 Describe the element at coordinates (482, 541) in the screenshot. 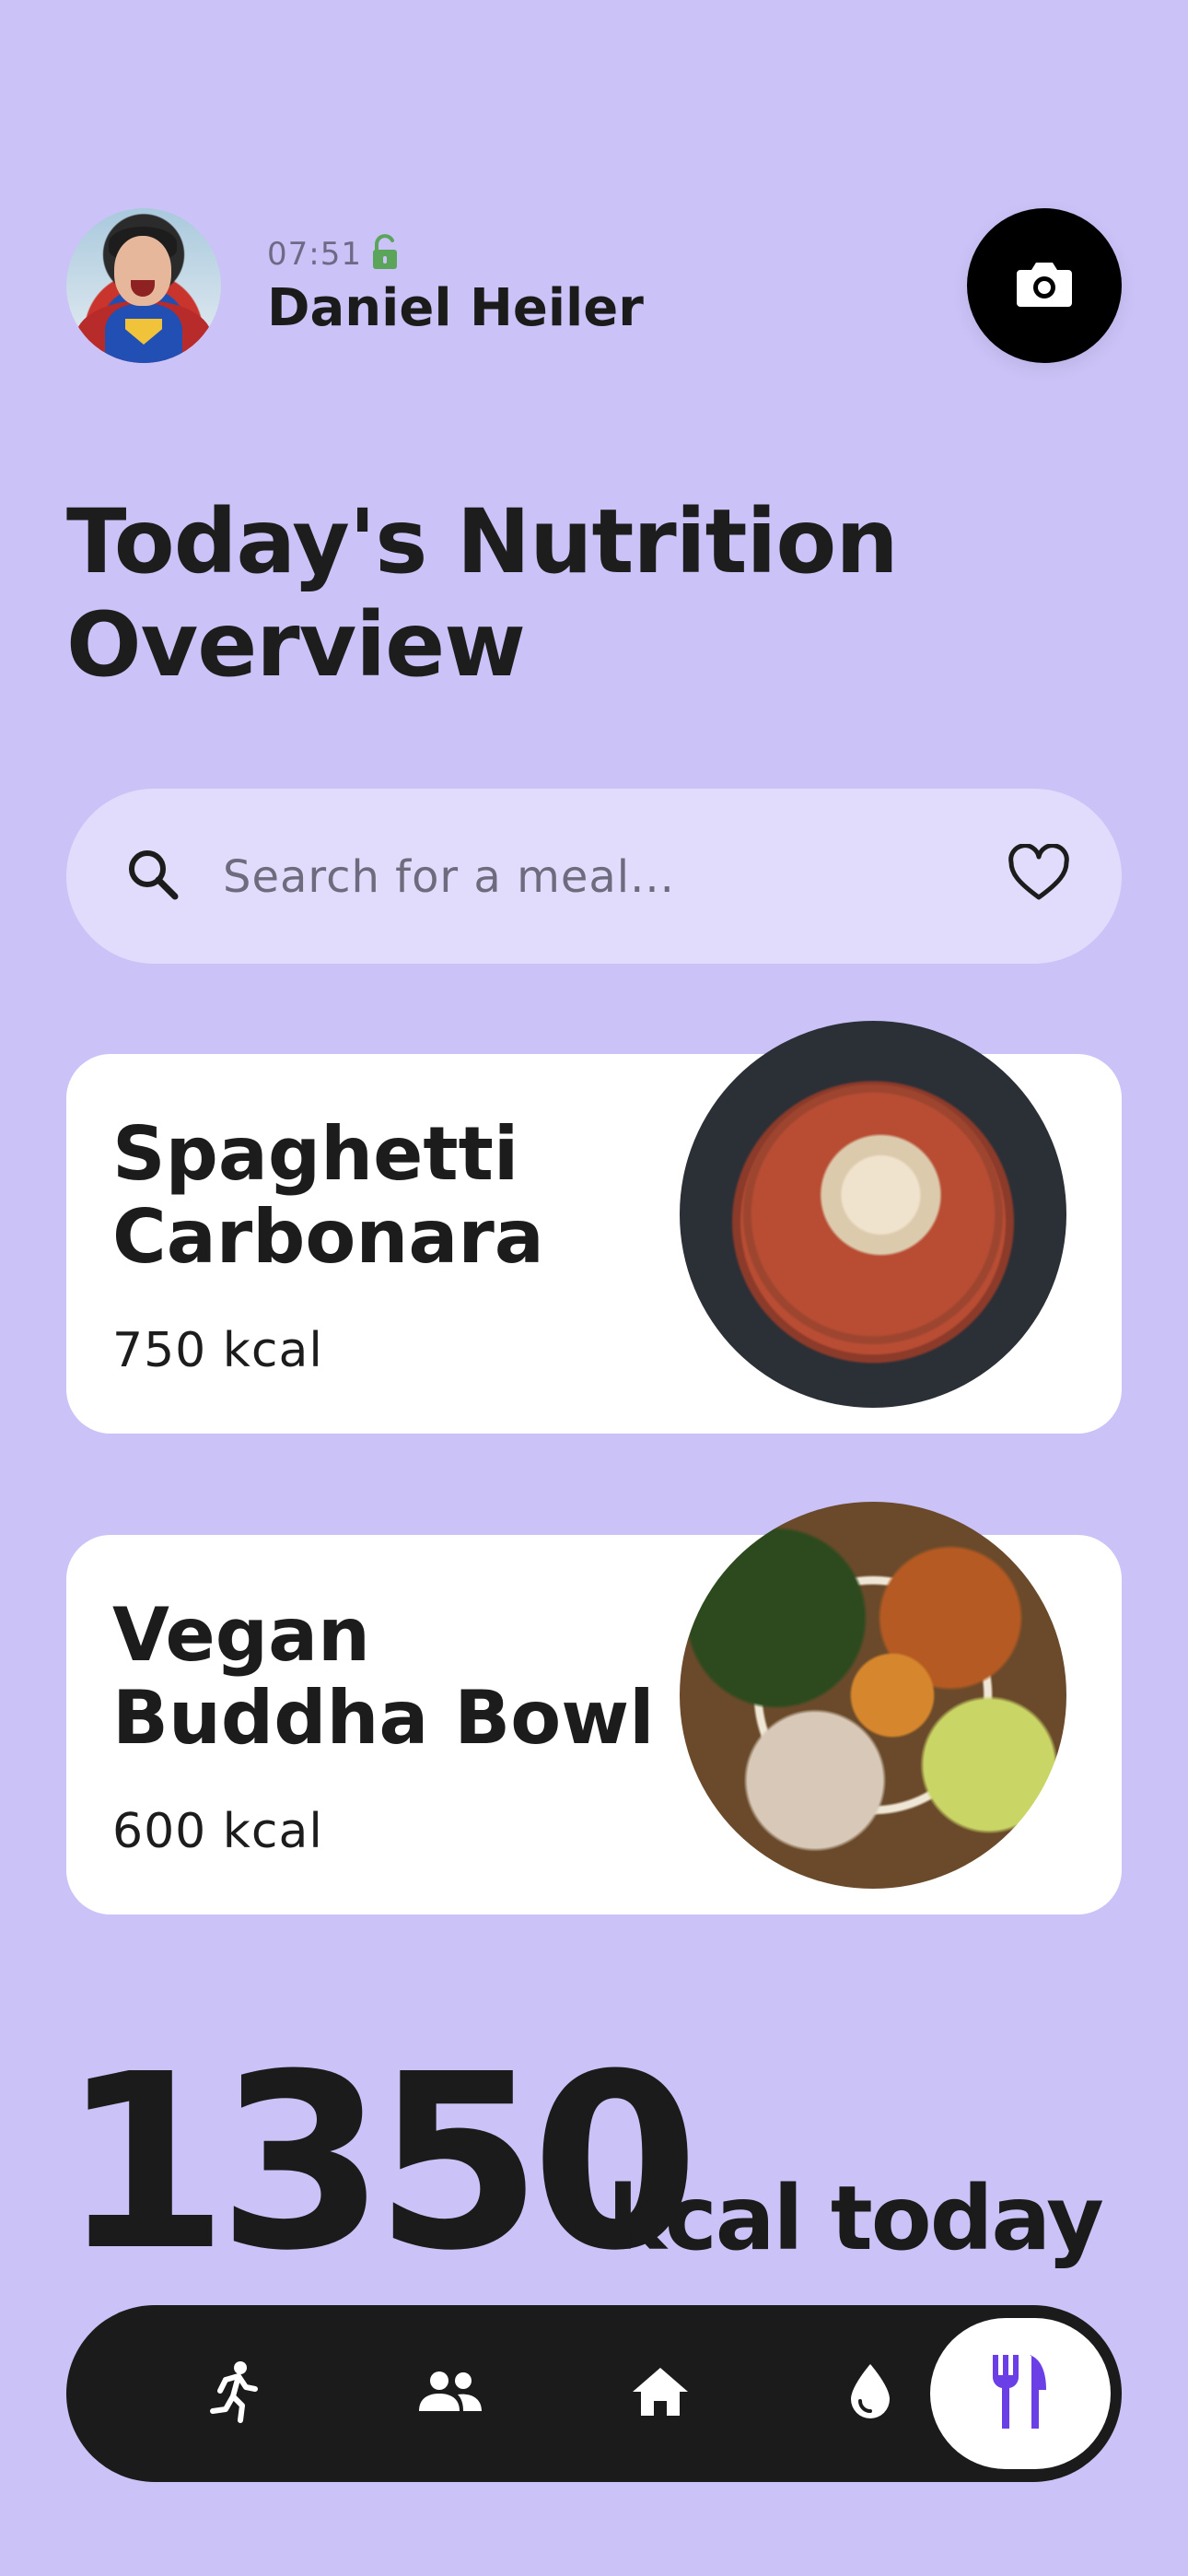

I see `page-title-line1: Today's Nutrition` at that location.